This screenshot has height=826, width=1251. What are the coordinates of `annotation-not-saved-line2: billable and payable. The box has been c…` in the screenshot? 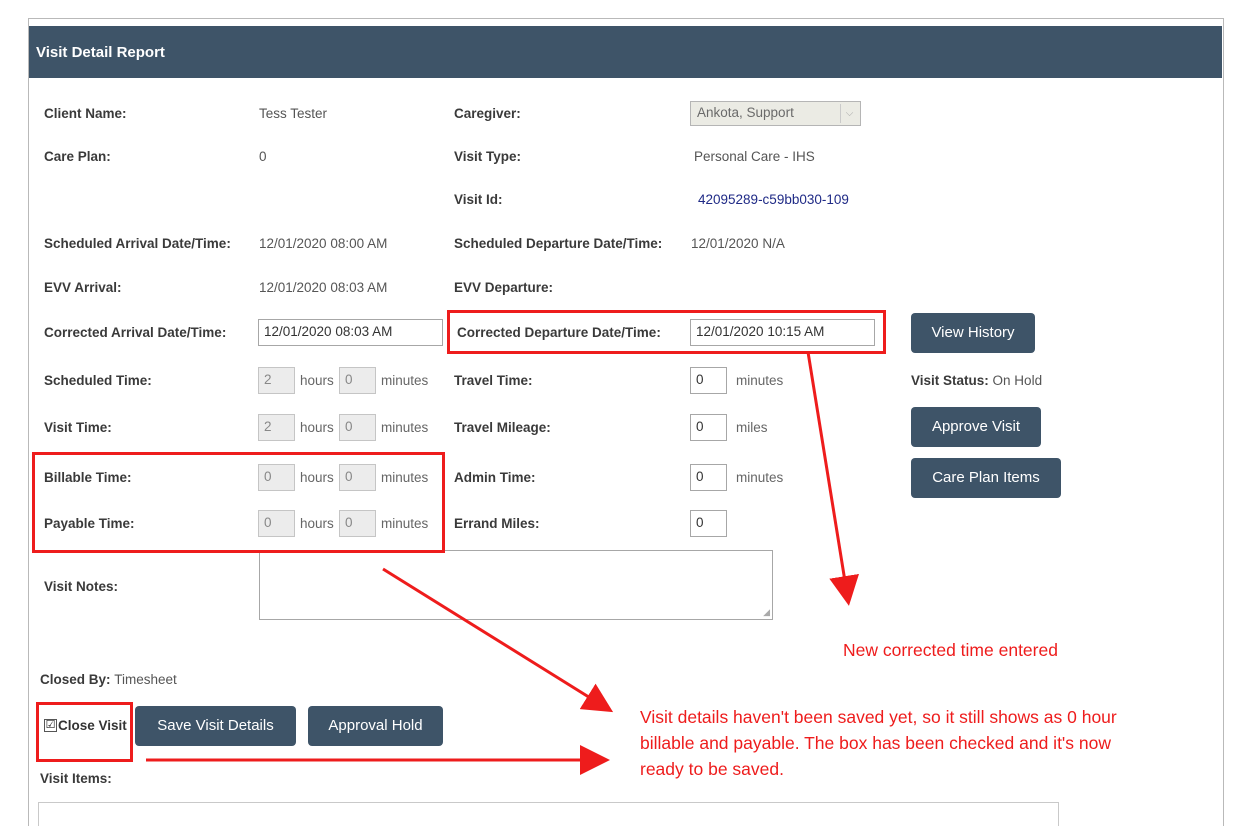 It's located at (875, 743).